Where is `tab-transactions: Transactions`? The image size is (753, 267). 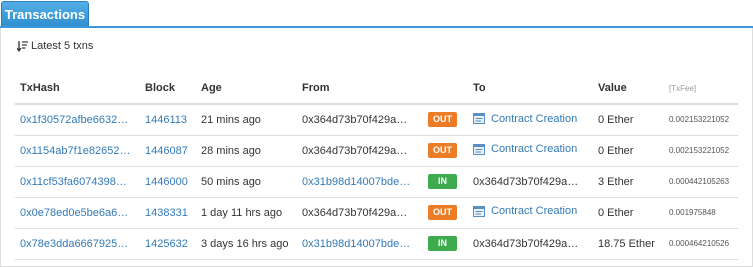 tab-transactions: Transactions is located at coordinates (45, 13).